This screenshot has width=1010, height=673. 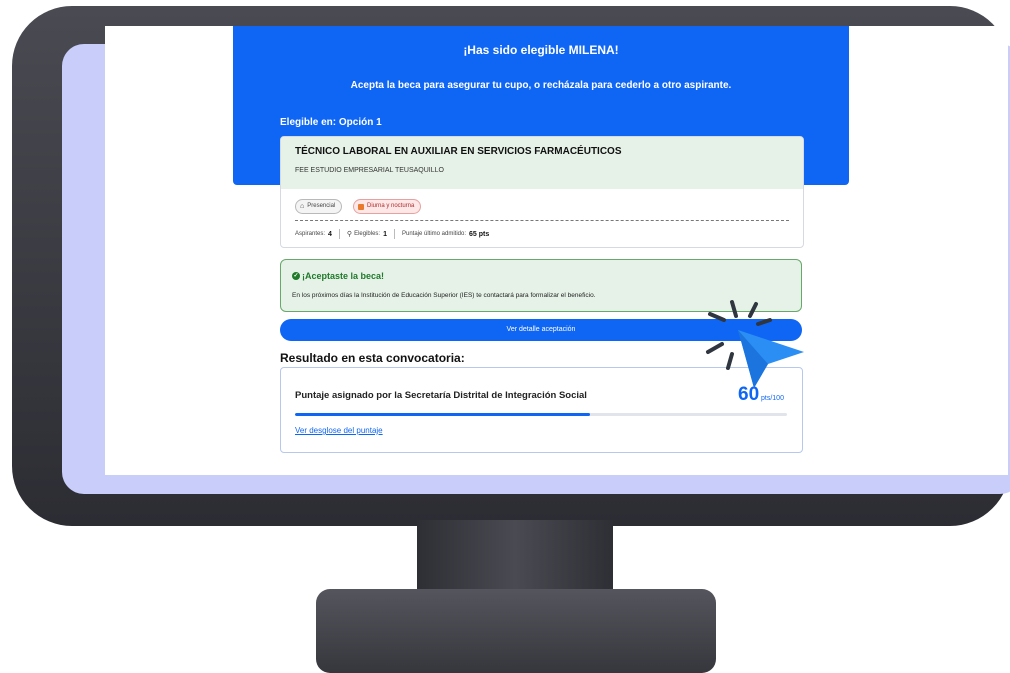 I want to click on eligible-option-label: Elegible en: Opción 1, so click(x=331, y=122).